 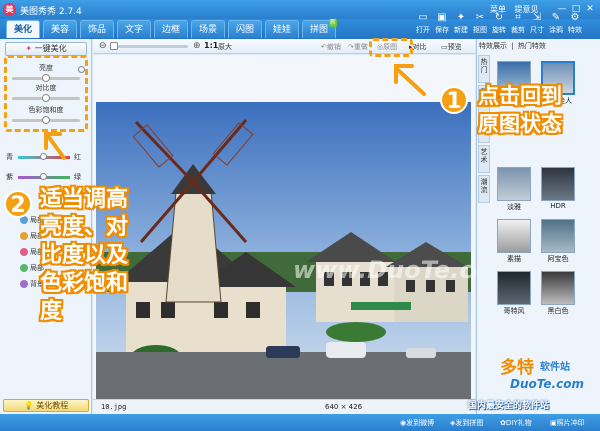 I want to click on tab-text: 文字, so click(x=134, y=29).